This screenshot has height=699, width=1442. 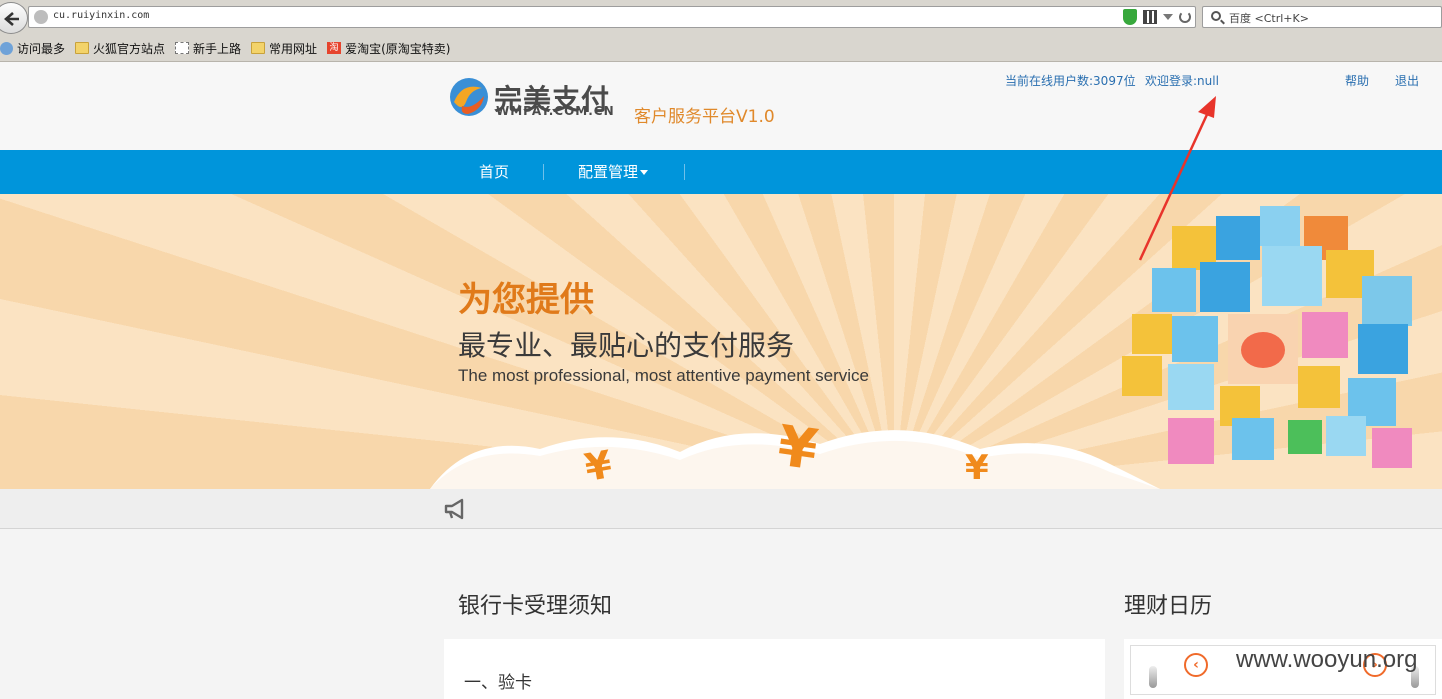 I want to click on search-icon, so click(x=1216, y=16).